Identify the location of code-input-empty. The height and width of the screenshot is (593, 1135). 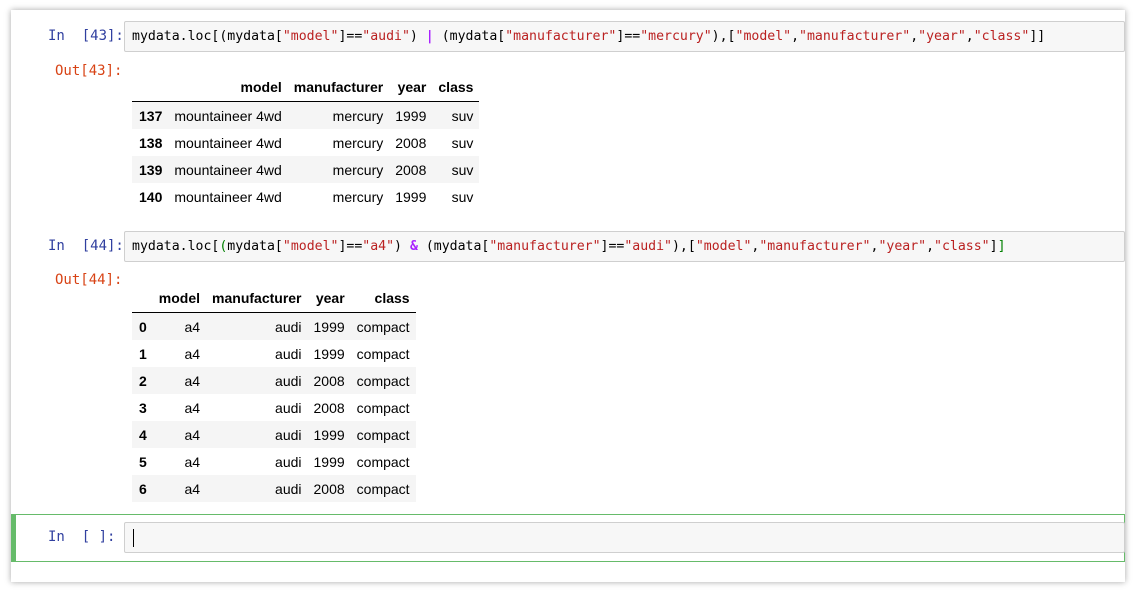
(624, 537).